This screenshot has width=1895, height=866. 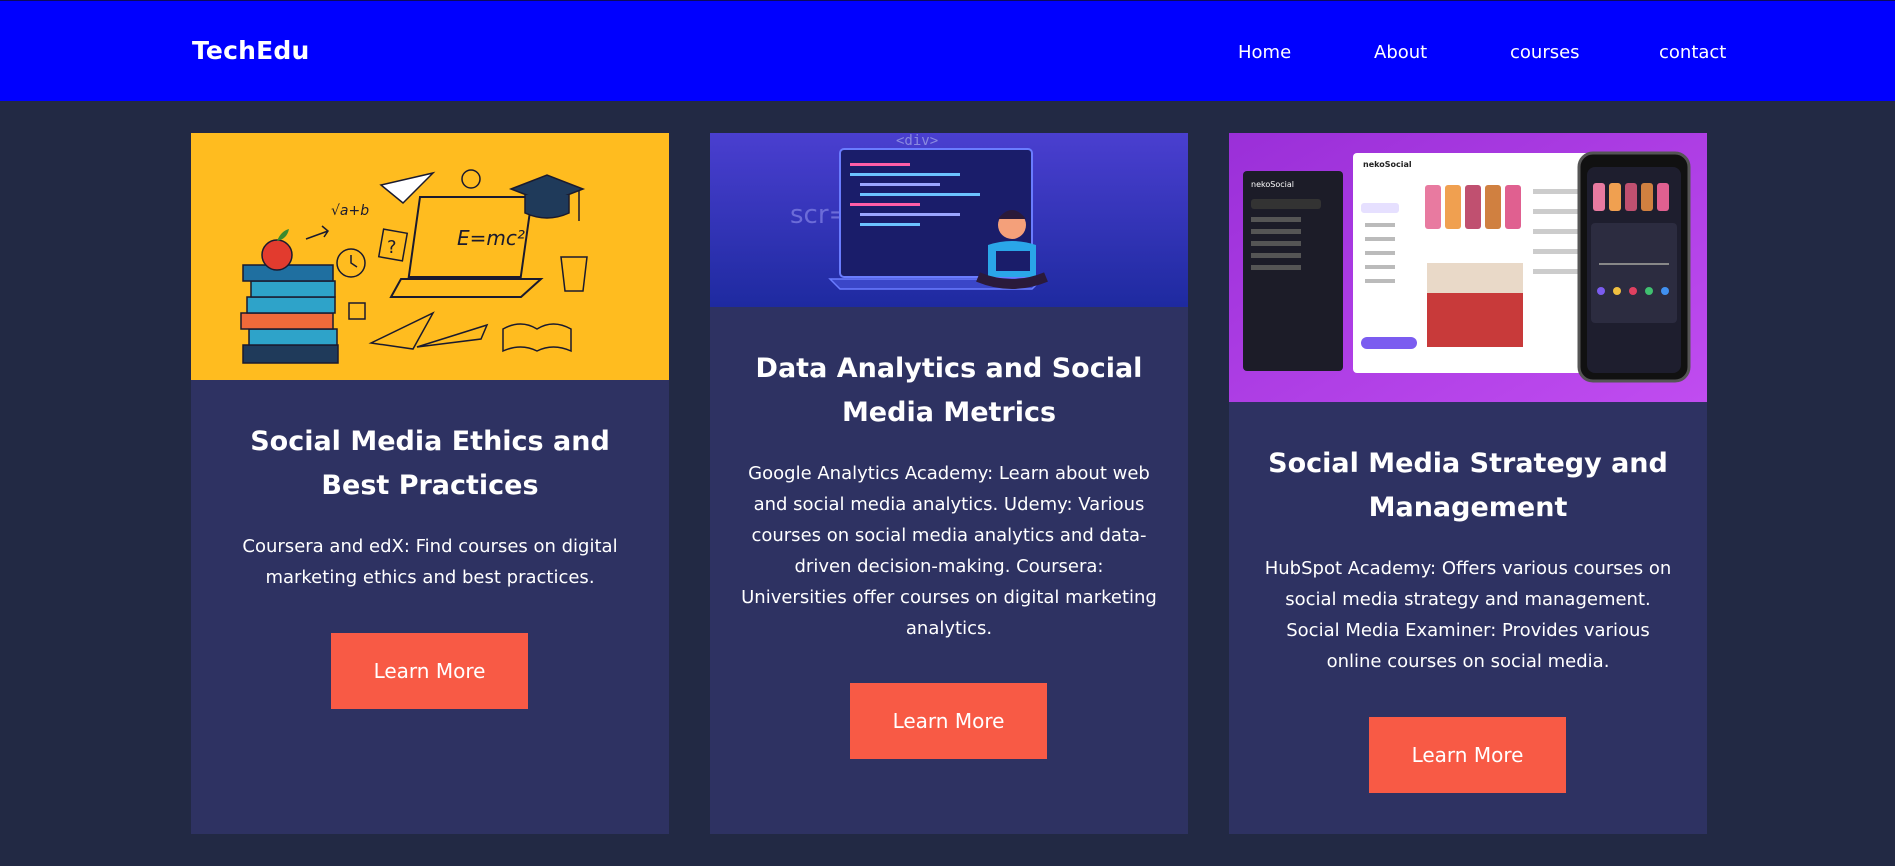 I want to click on laptop-coder-illustration-icon: <div> scr=, so click(x=949, y=220).